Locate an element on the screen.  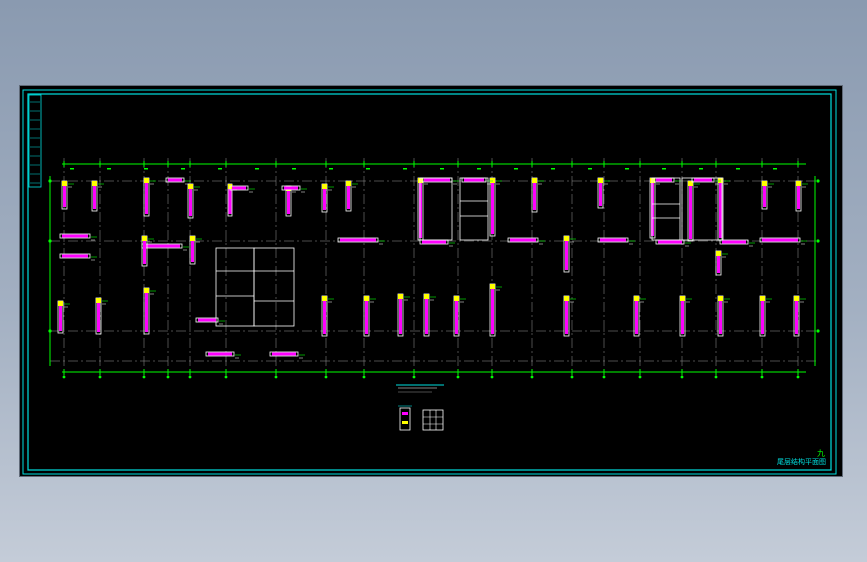
plan-caption is located at coordinates (420, 388).